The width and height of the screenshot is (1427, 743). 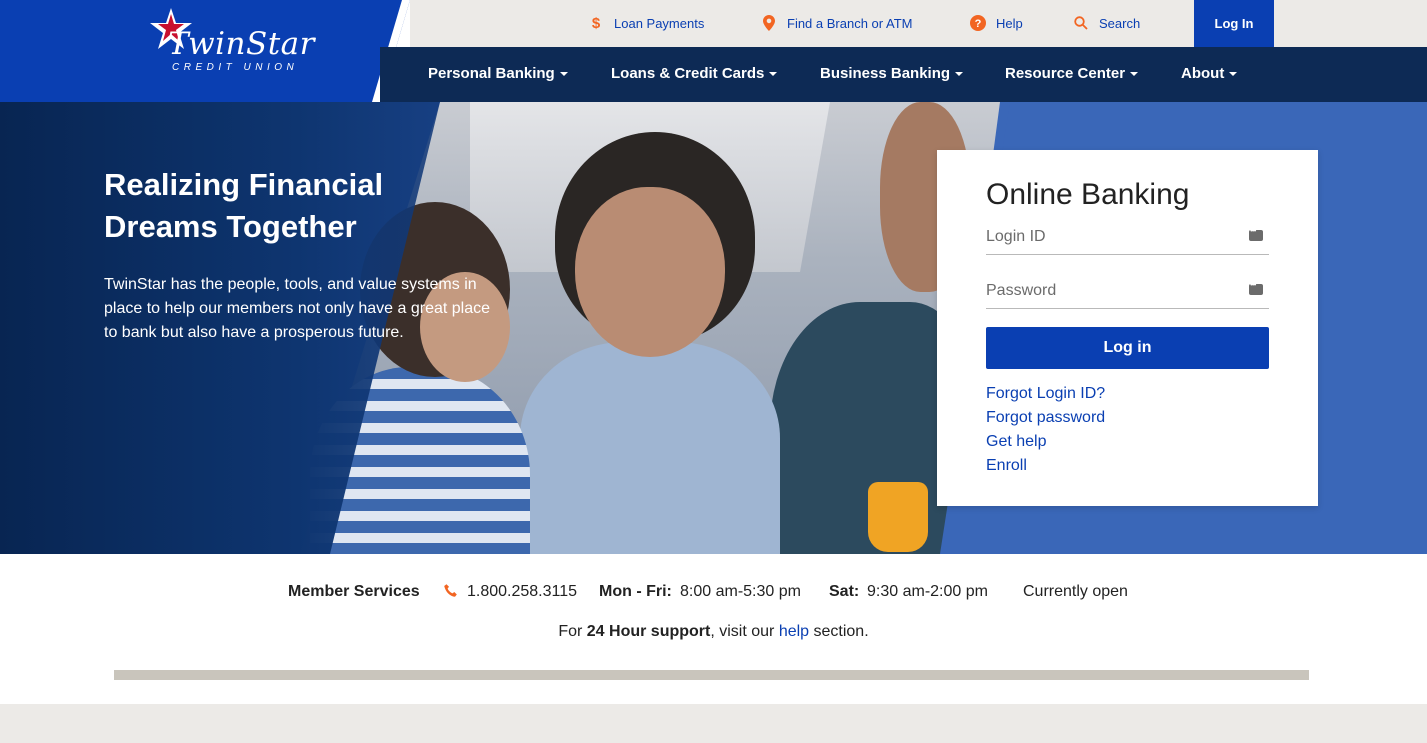 I want to click on support-24-hour: 24 Hour support, so click(x=648, y=631).